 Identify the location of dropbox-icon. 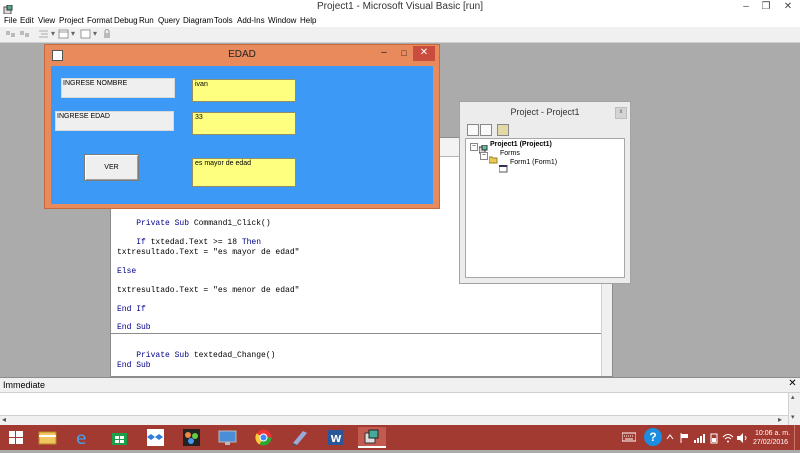
(155, 437).